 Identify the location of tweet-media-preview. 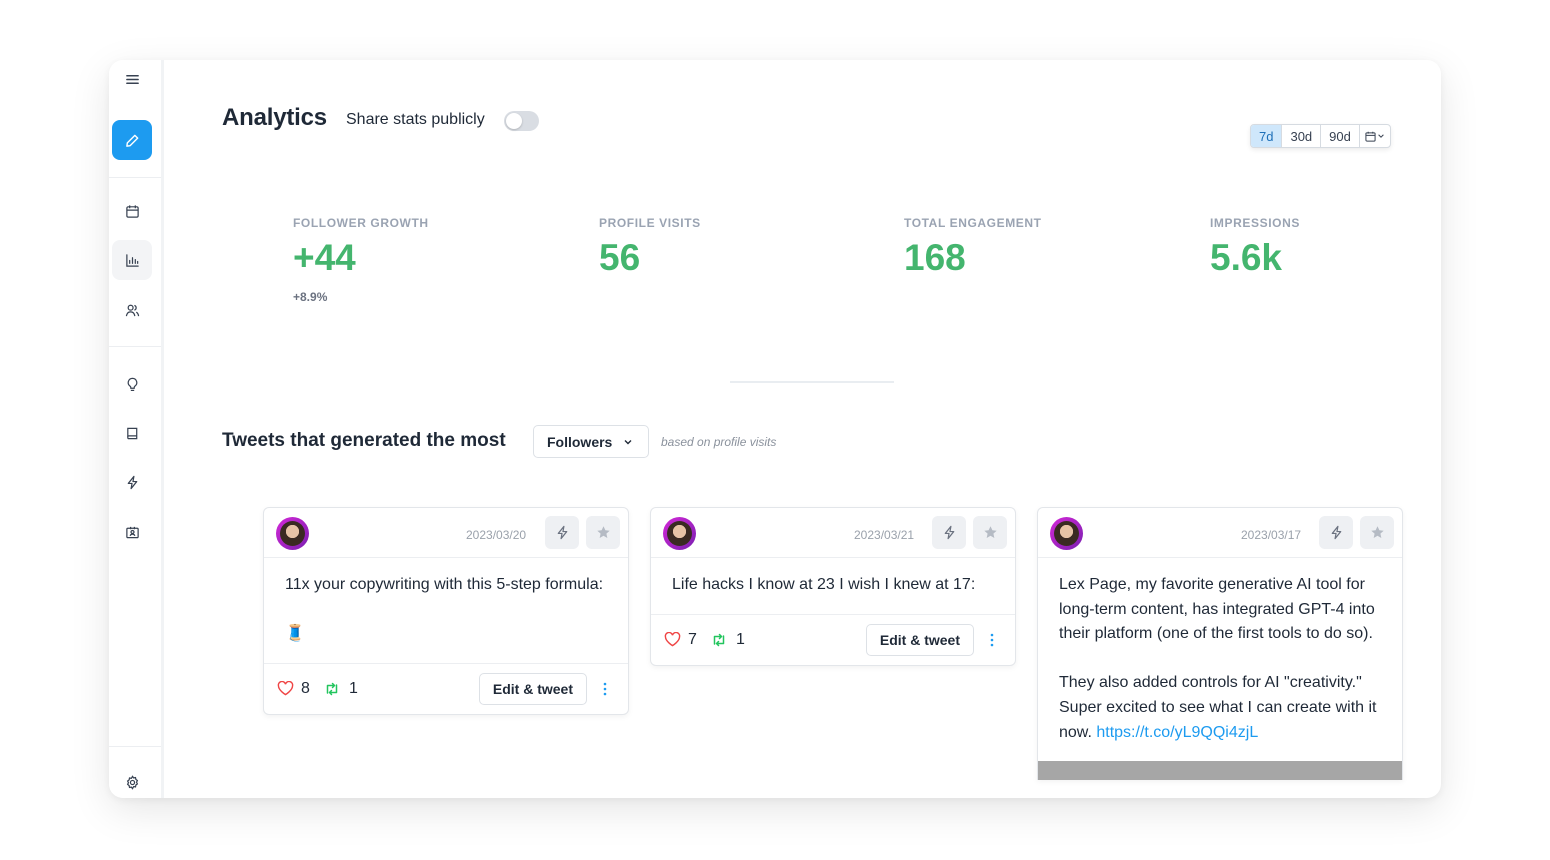
(1220, 771).